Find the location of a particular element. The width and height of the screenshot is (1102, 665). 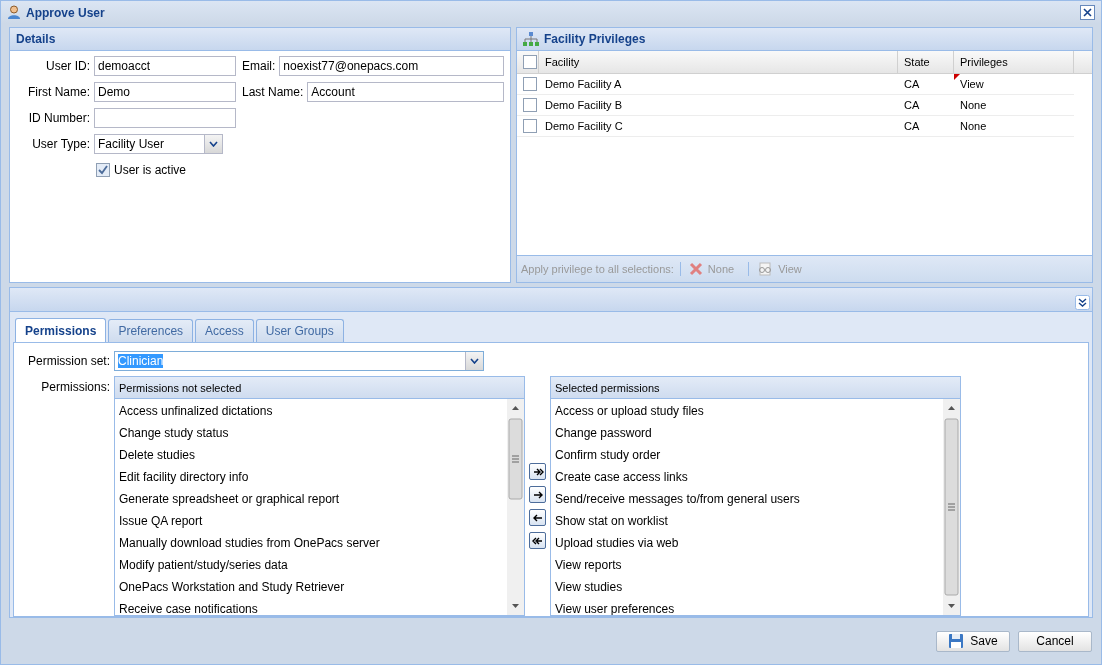

list-item: View user preferences is located at coordinates (747, 606).